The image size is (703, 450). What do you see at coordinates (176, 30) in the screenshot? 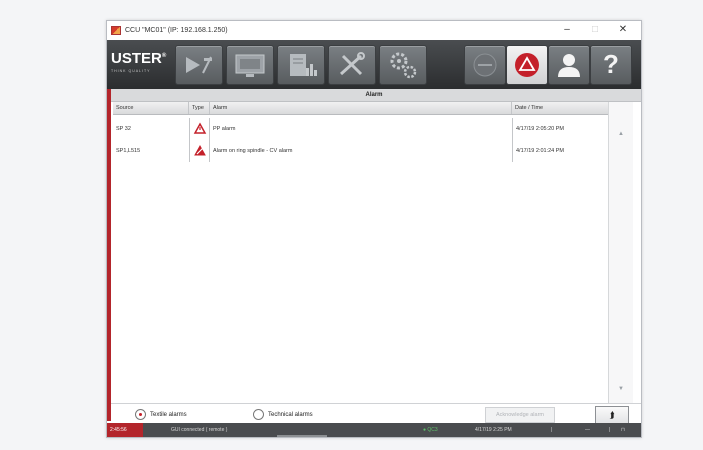
I see `window-title: CCU "MC01" (IP: 192.168.1.250)` at bounding box center [176, 30].